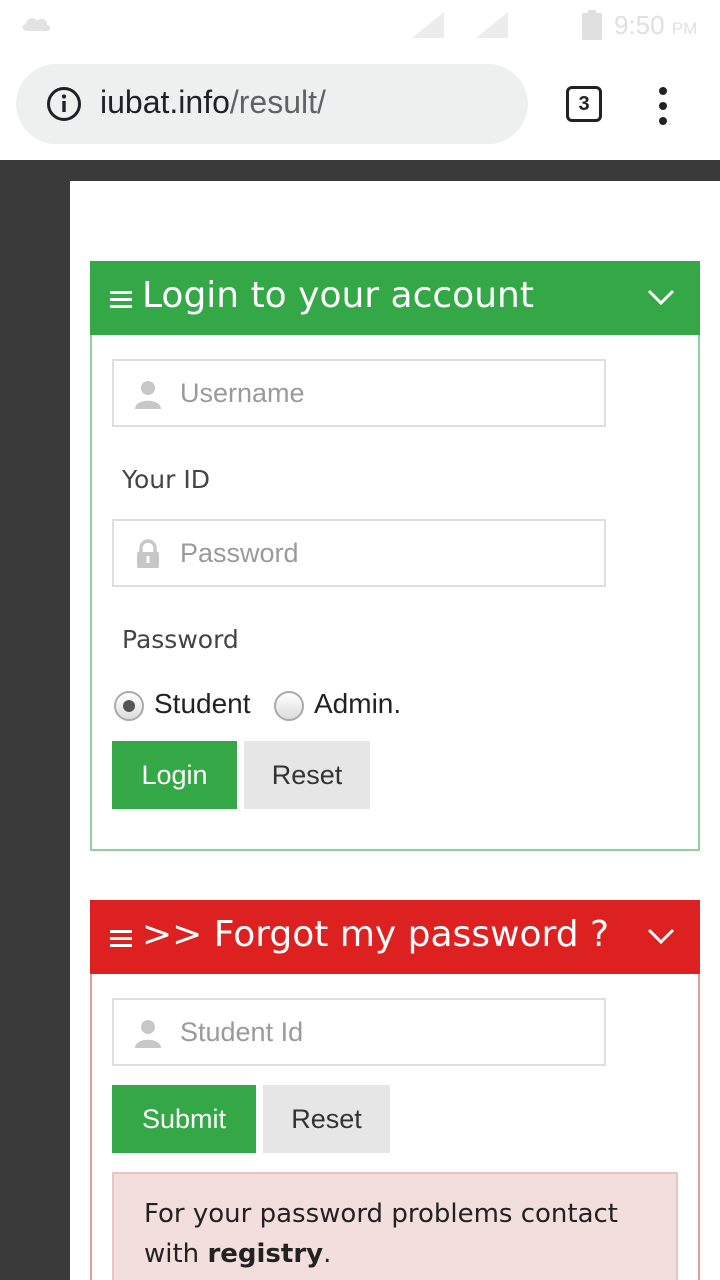 The width and height of the screenshot is (720, 1280). I want to click on lock-icon, so click(148, 553).